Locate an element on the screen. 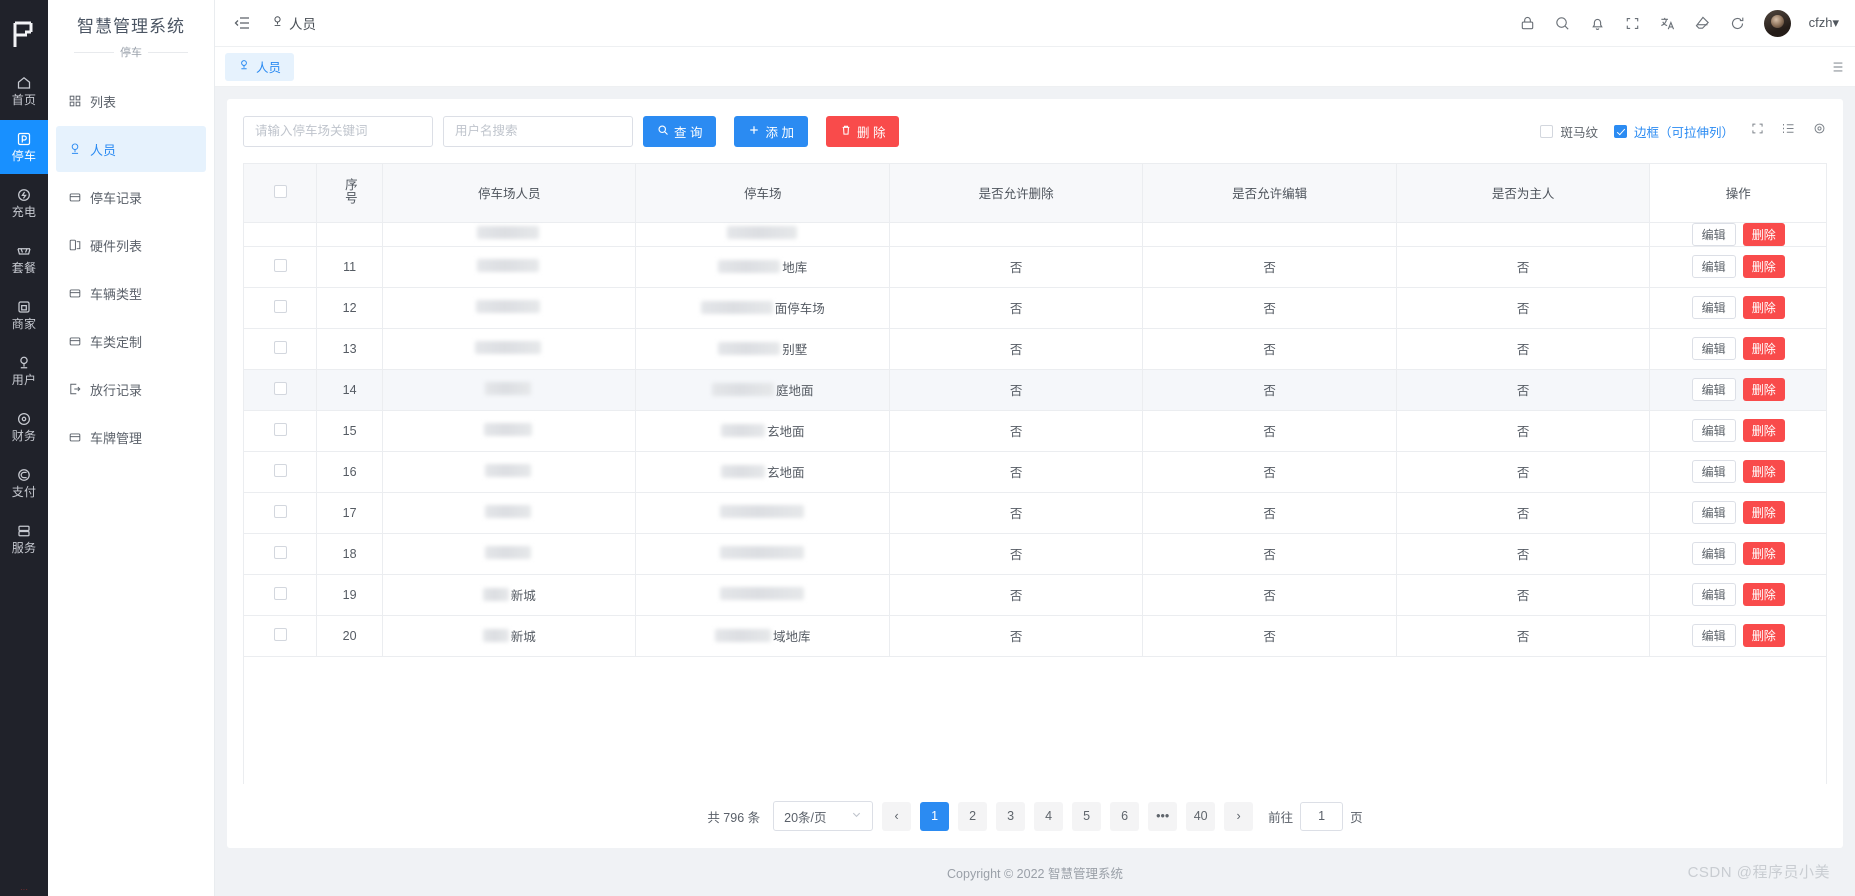 This screenshot has height=896, width=1855. col-header-person: 停车场人员 is located at coordinates (509, 193).